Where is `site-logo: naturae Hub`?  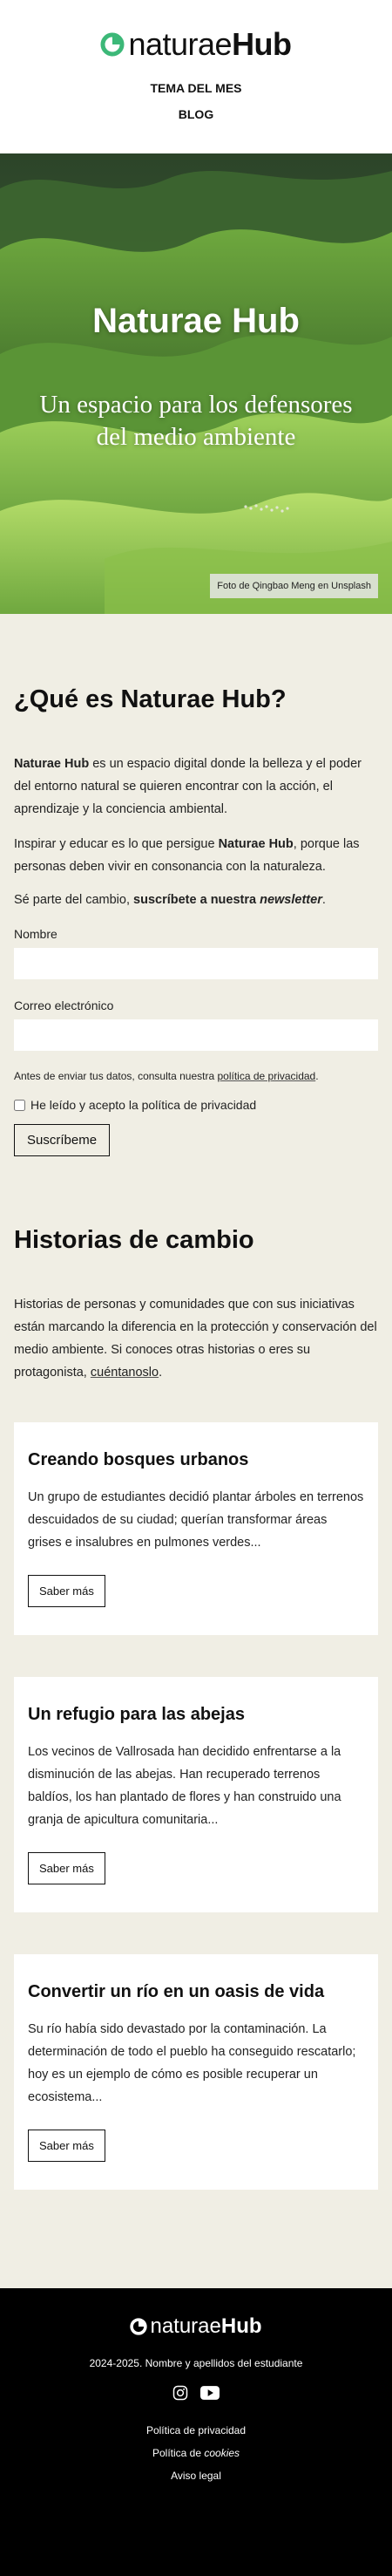
site-logo: naturae Hub is located at coordinates (196, 44).